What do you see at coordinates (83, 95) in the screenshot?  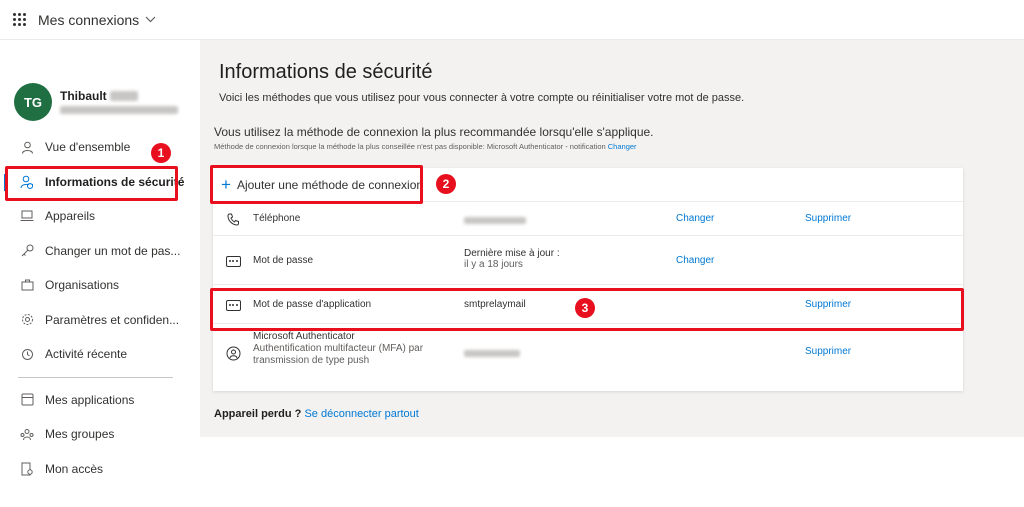 I see `profile-name: Thibault` at bounding box center [83, 95].